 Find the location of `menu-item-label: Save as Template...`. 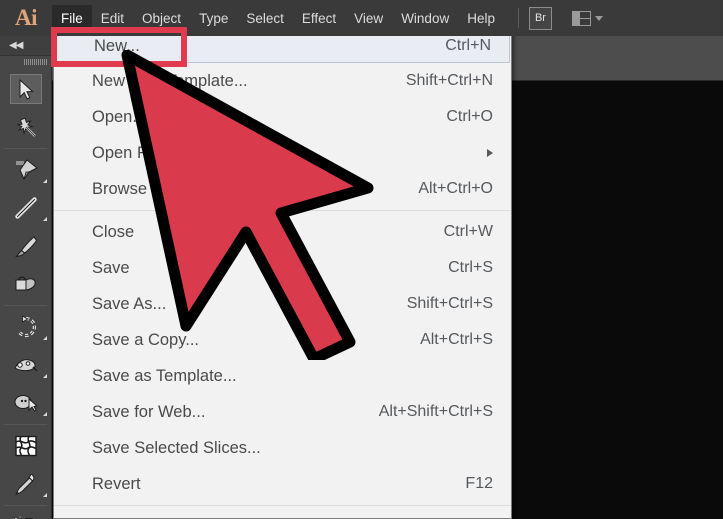

menu-item-label: Save as Template... is located at coordinates (164, 375).